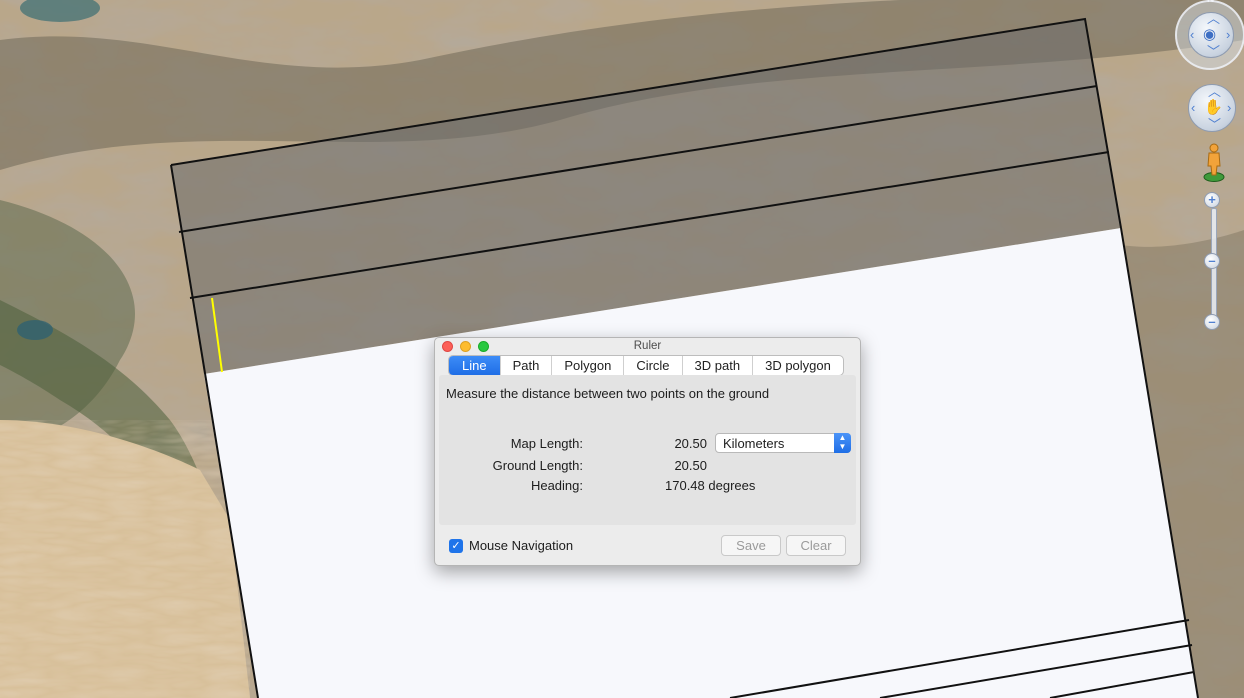 The height and width of the screenshot is (698, 1244). I want to click on zoom-slider: + – –, so click(1213, 261).